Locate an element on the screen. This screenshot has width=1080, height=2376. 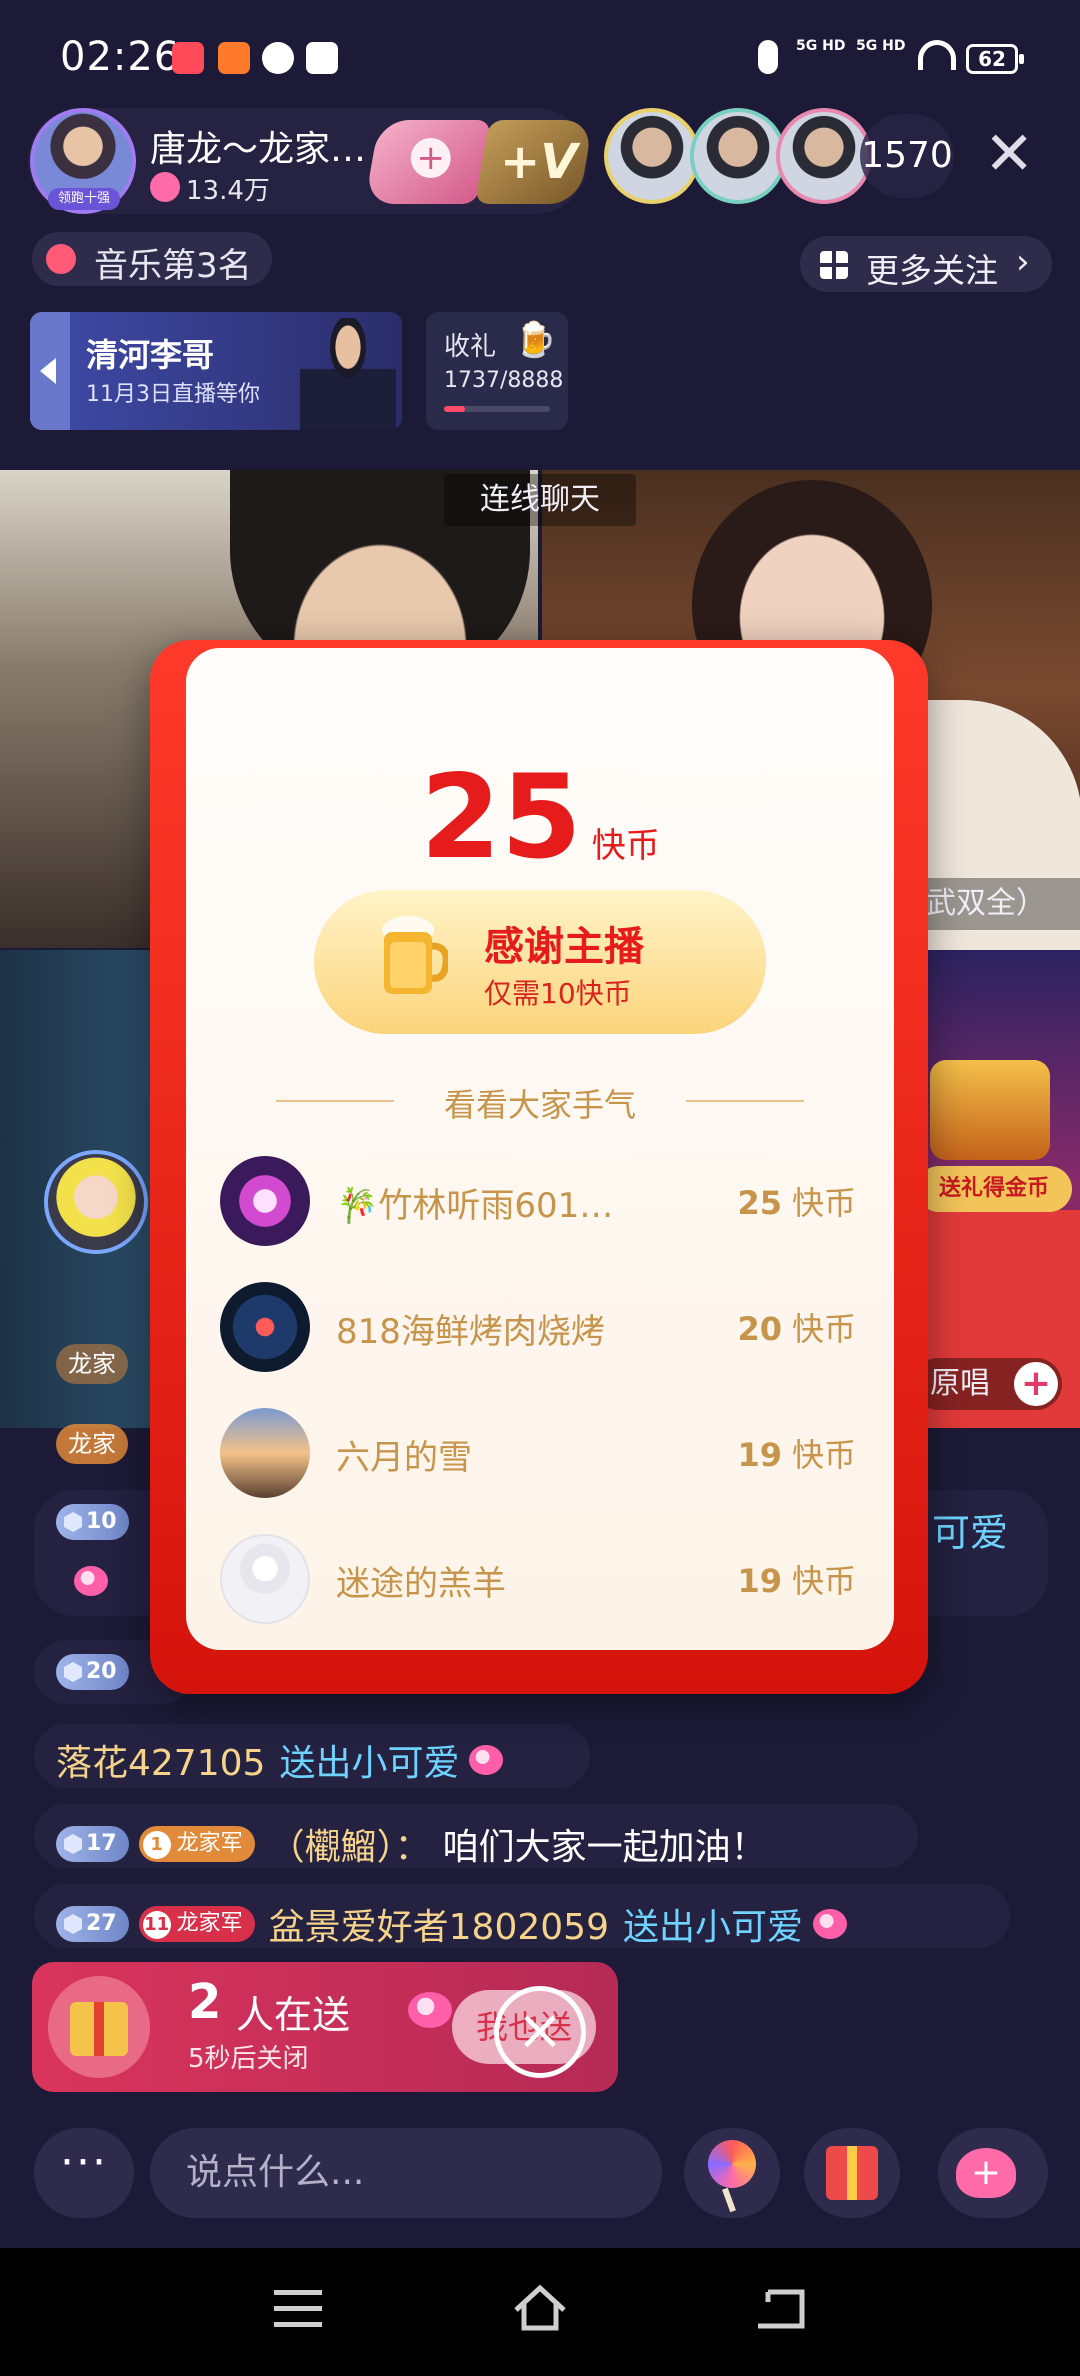
home-icon is located at coordinates (540, 2308).